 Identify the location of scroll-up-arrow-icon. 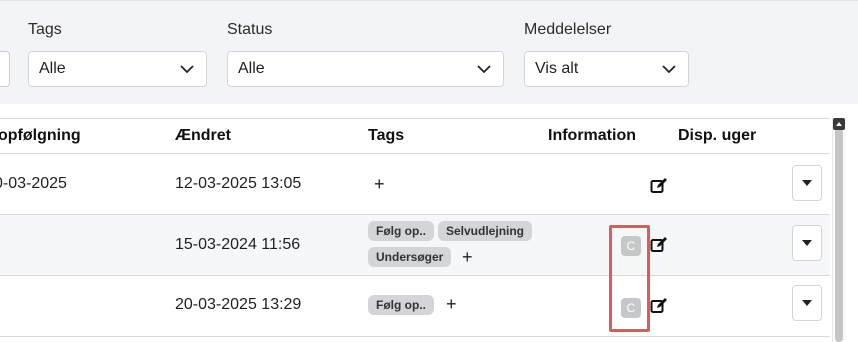
(839, 124).